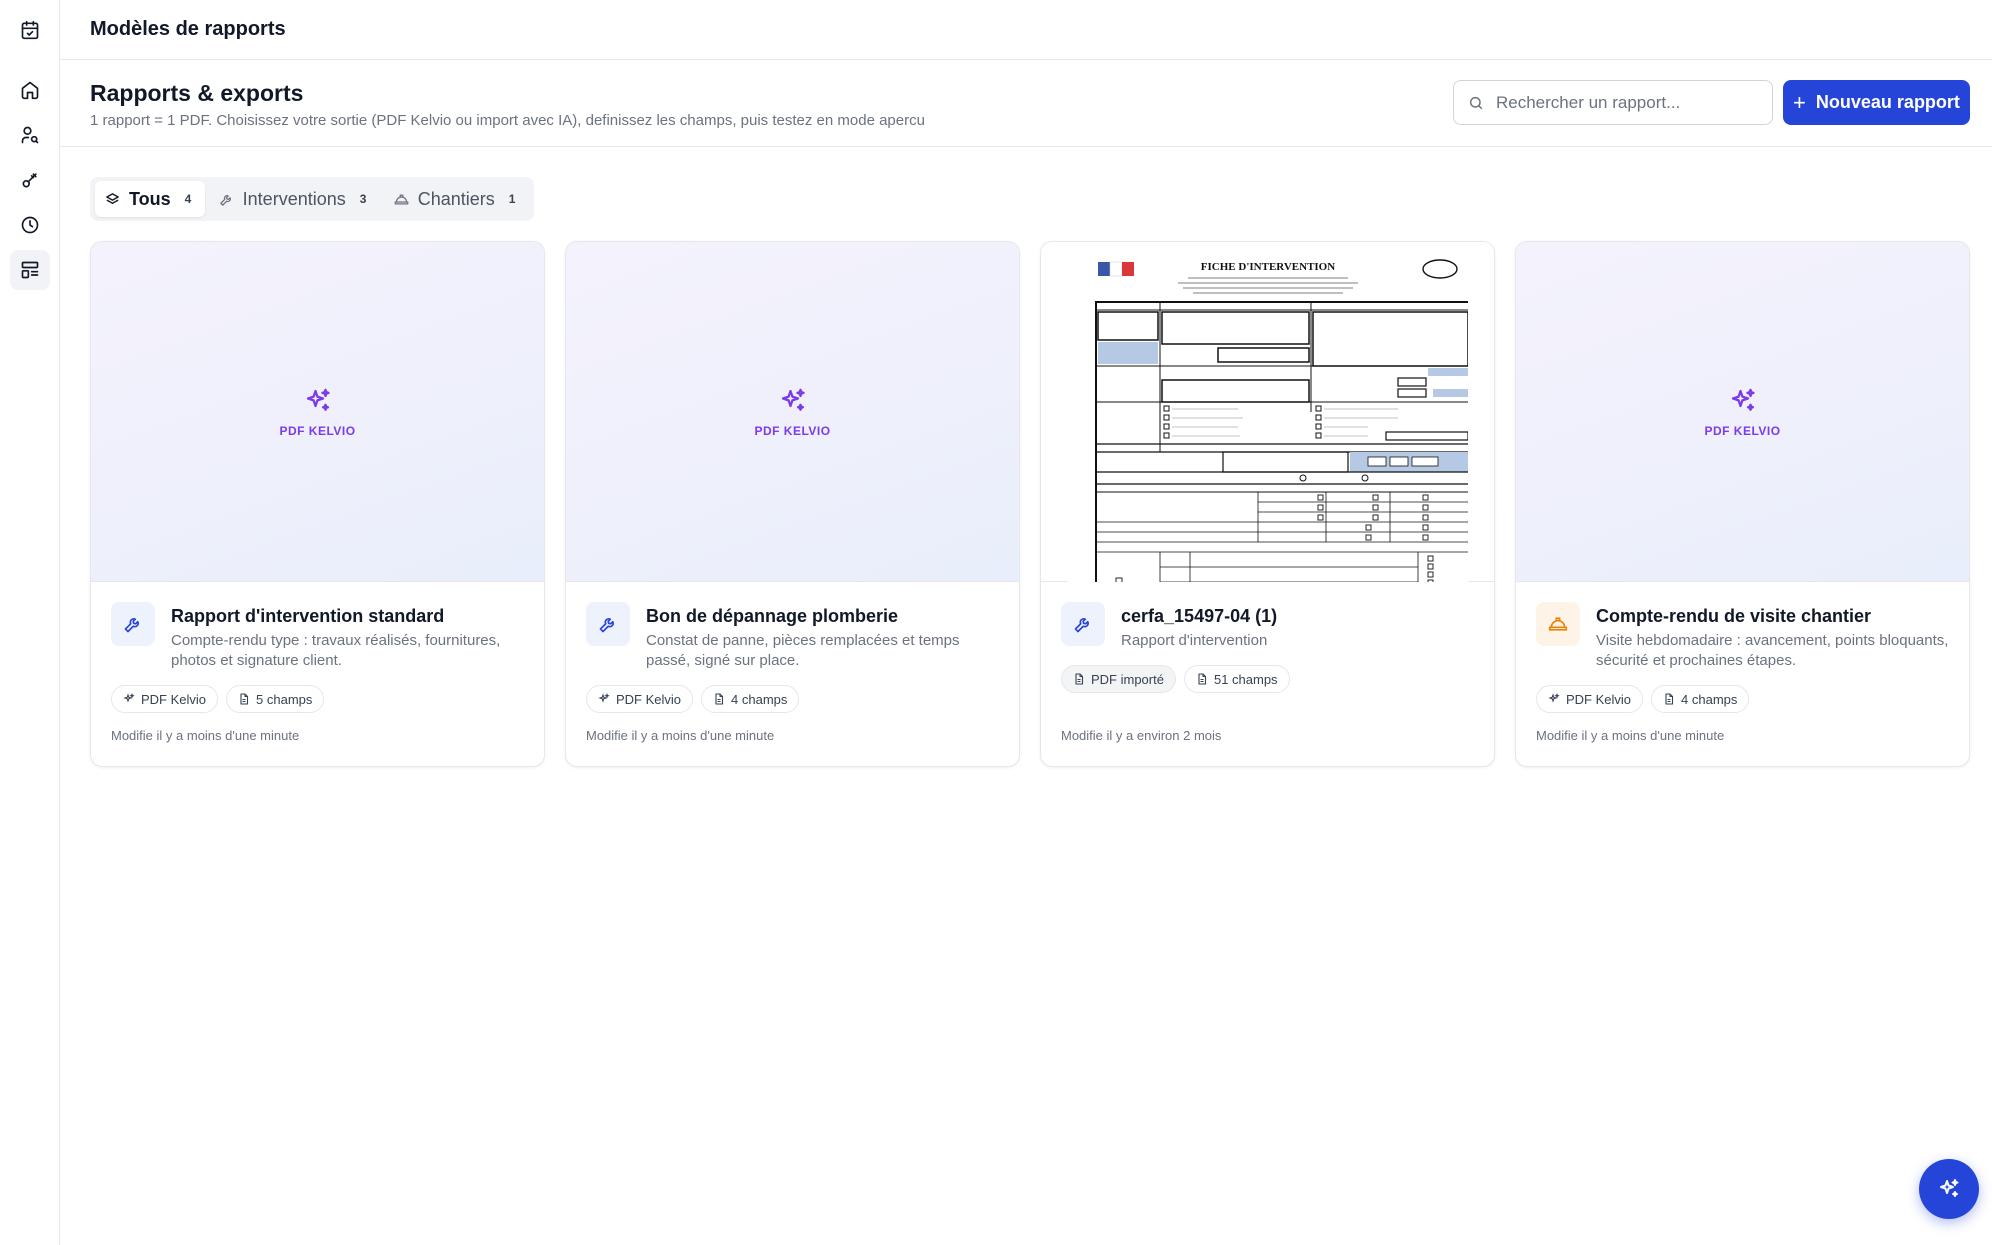  I want to click on card-title: cerfa_15497-04 (1), so click(1199, 616).